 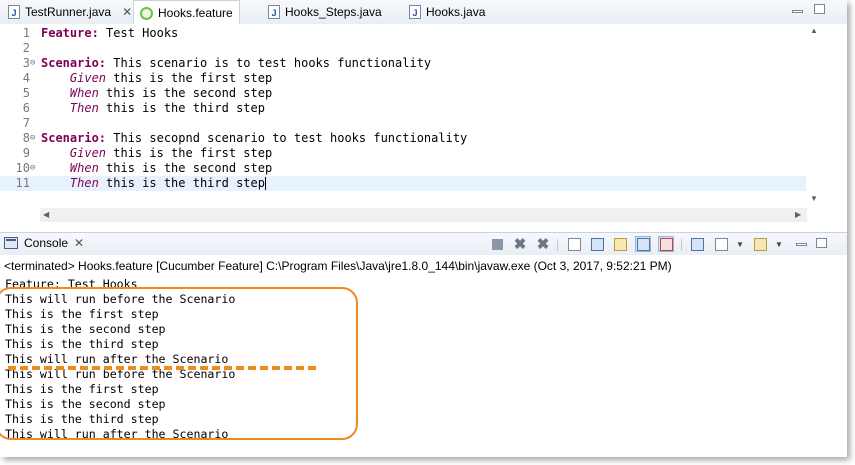 I want to click on line-text: Test Hooks, so click(x=138, y=33).